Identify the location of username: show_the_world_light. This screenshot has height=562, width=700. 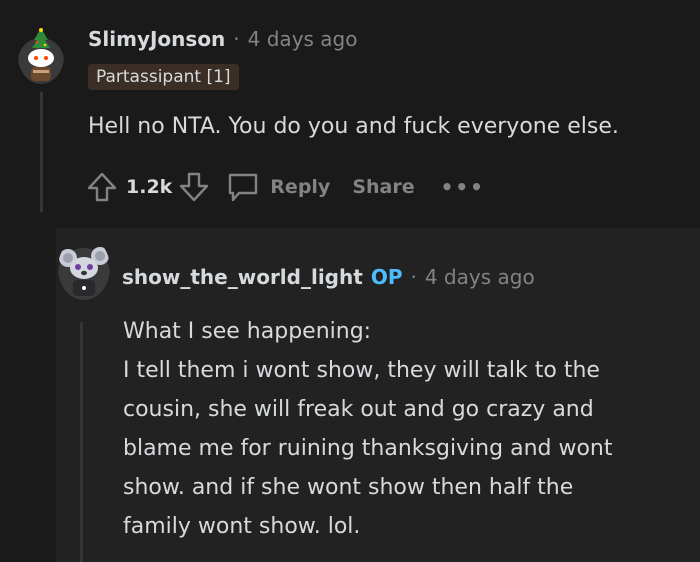
(242, 277).